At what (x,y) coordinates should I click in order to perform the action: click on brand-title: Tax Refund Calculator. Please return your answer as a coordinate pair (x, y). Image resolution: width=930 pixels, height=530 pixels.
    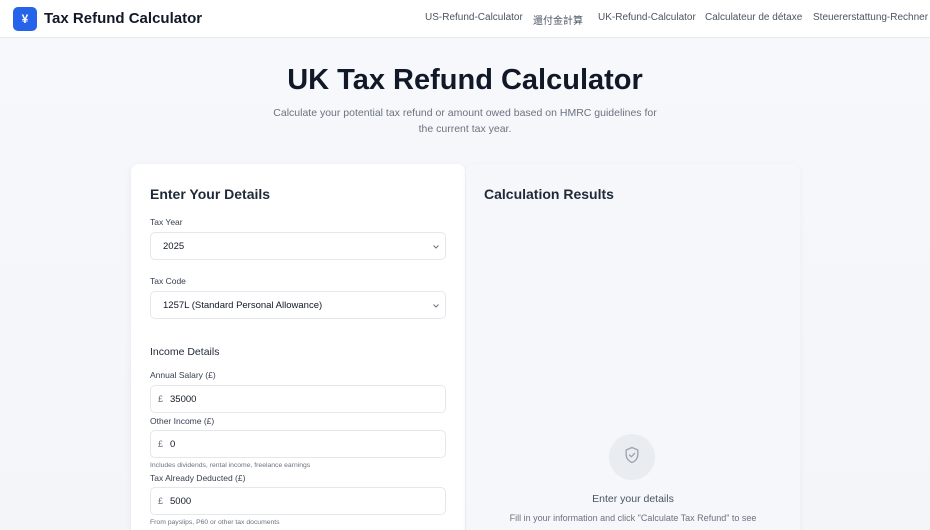
    Looking at the image, I should click on (123, 18).